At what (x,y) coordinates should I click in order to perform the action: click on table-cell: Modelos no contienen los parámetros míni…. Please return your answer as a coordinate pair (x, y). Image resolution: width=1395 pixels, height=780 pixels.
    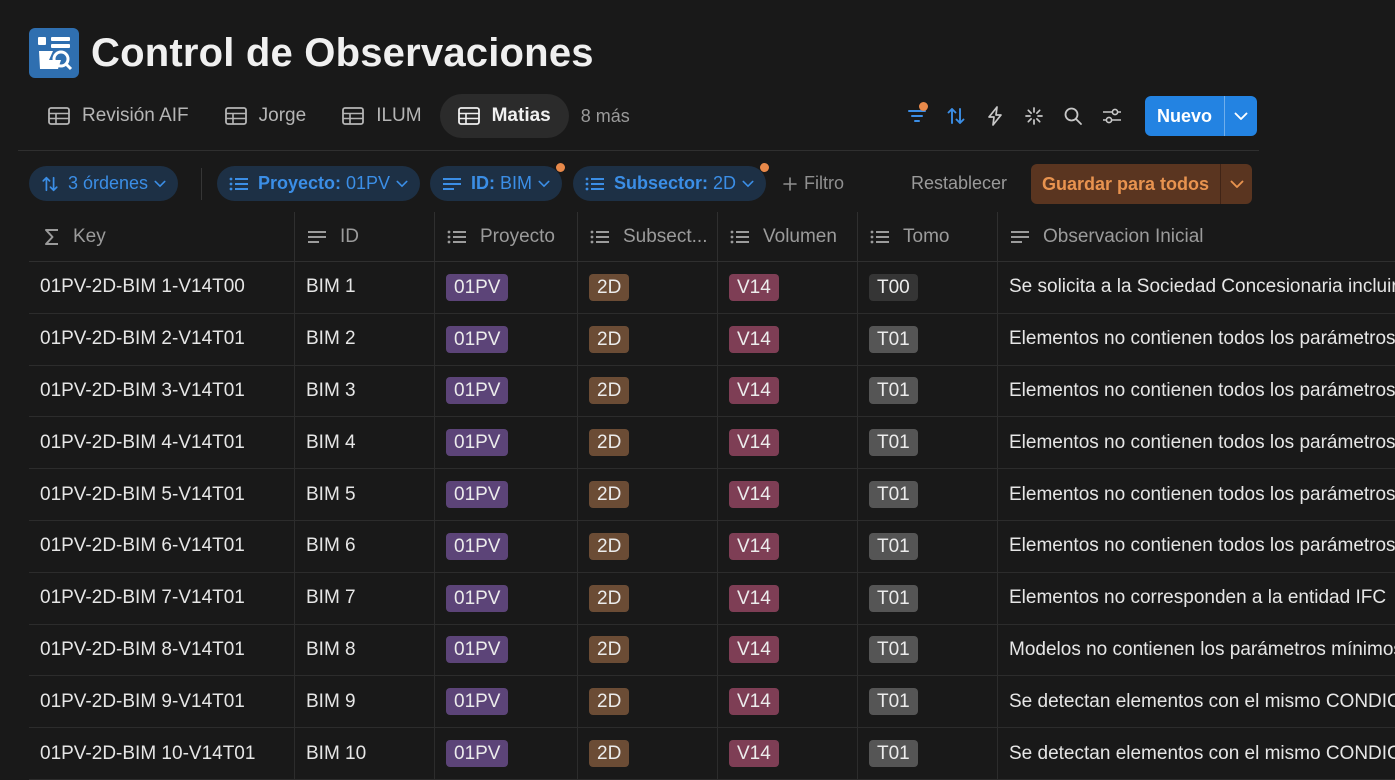
    Looking at the image, I should click on (1196, 650).